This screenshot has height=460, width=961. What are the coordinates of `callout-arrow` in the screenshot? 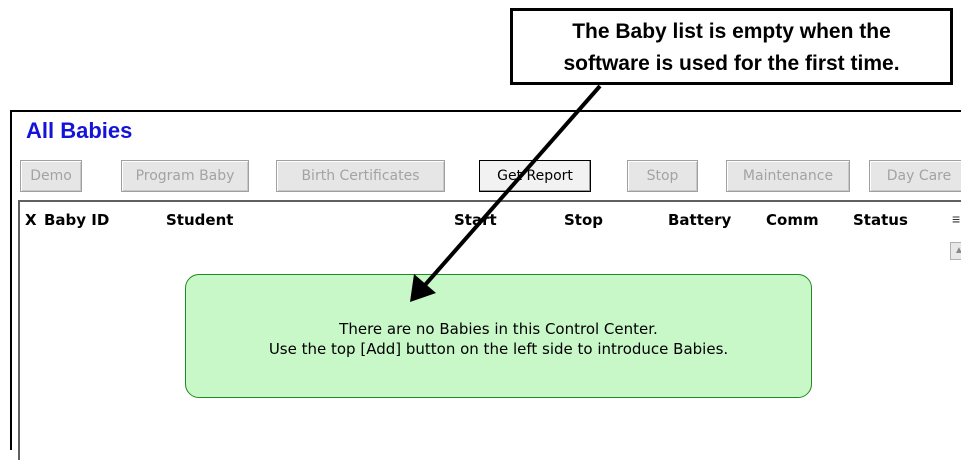 It's located at (506, 193).